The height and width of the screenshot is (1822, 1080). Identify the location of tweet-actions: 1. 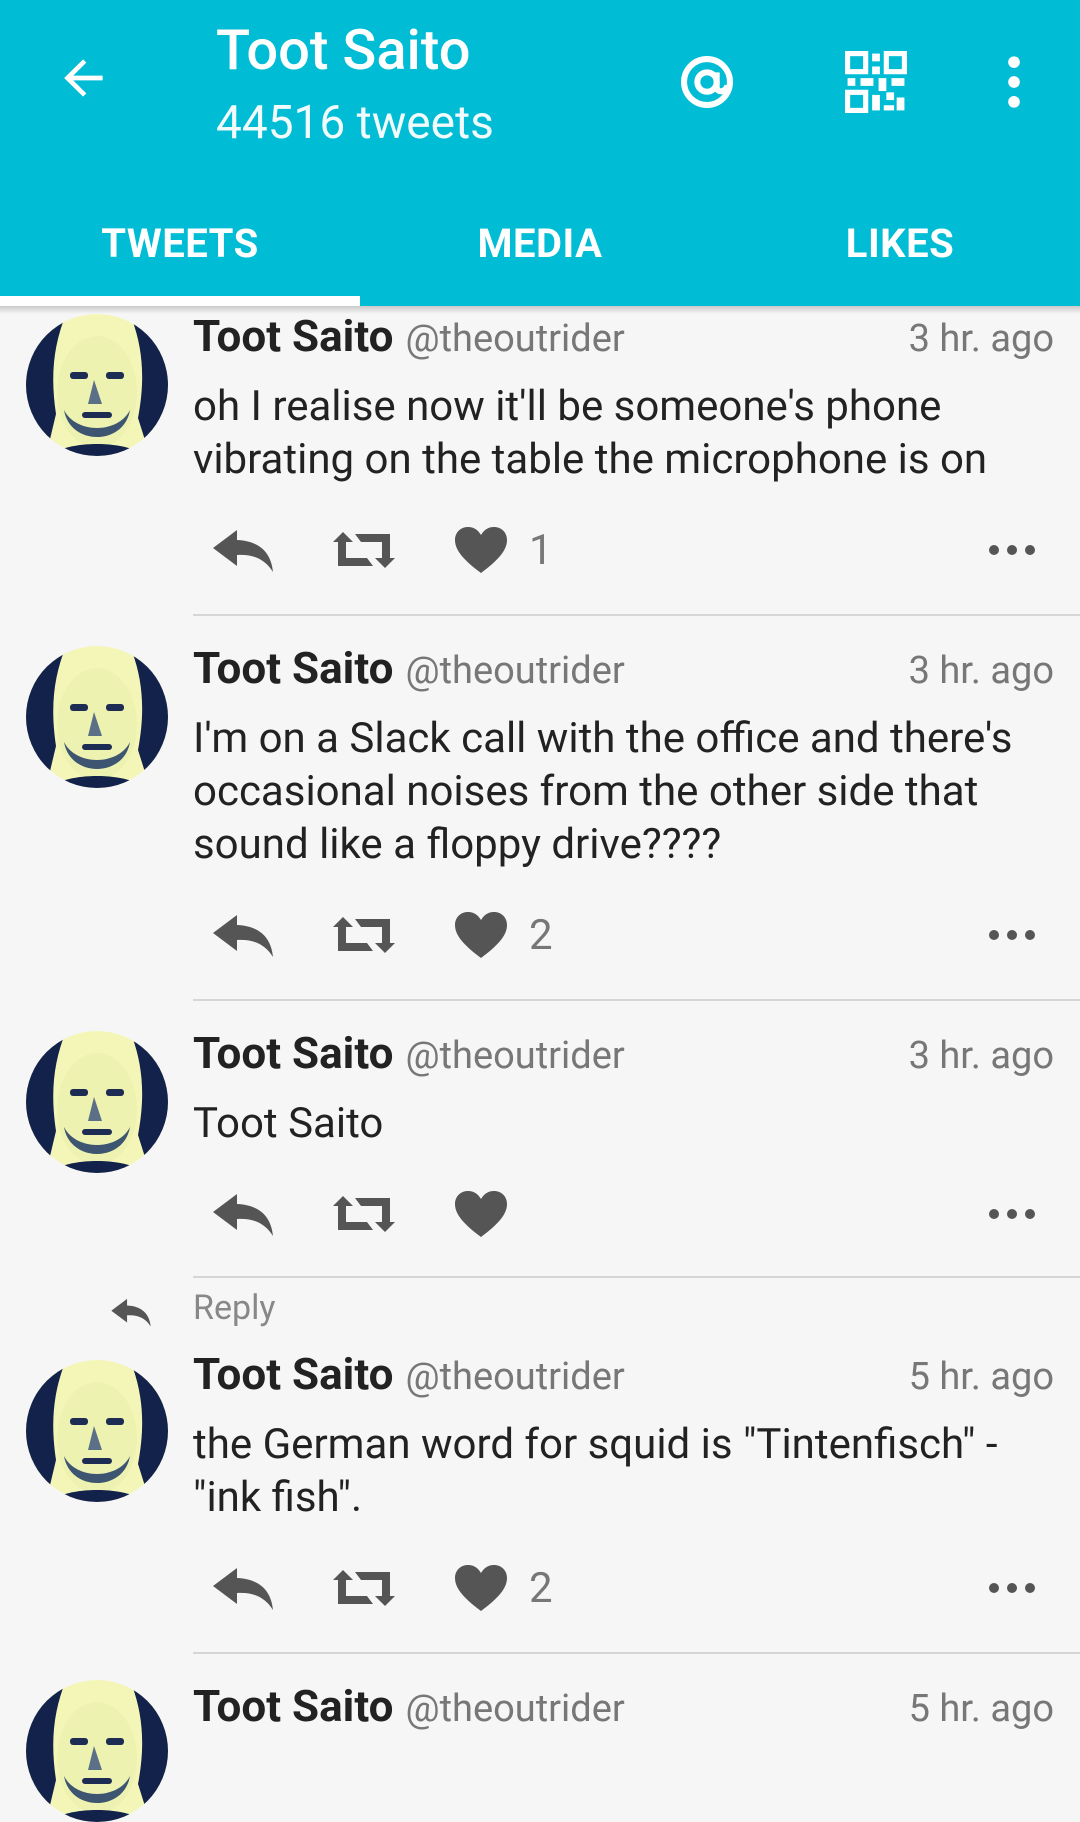
(623, 550).